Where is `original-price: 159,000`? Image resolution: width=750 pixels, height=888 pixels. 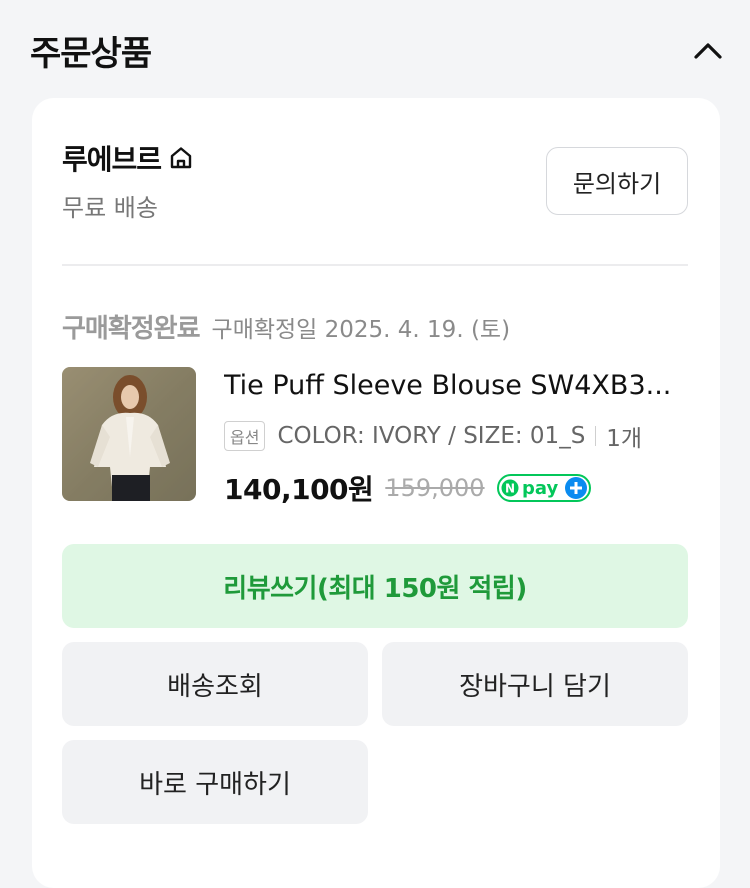
original-price: 159,000 is located at coordinates (435, 488).